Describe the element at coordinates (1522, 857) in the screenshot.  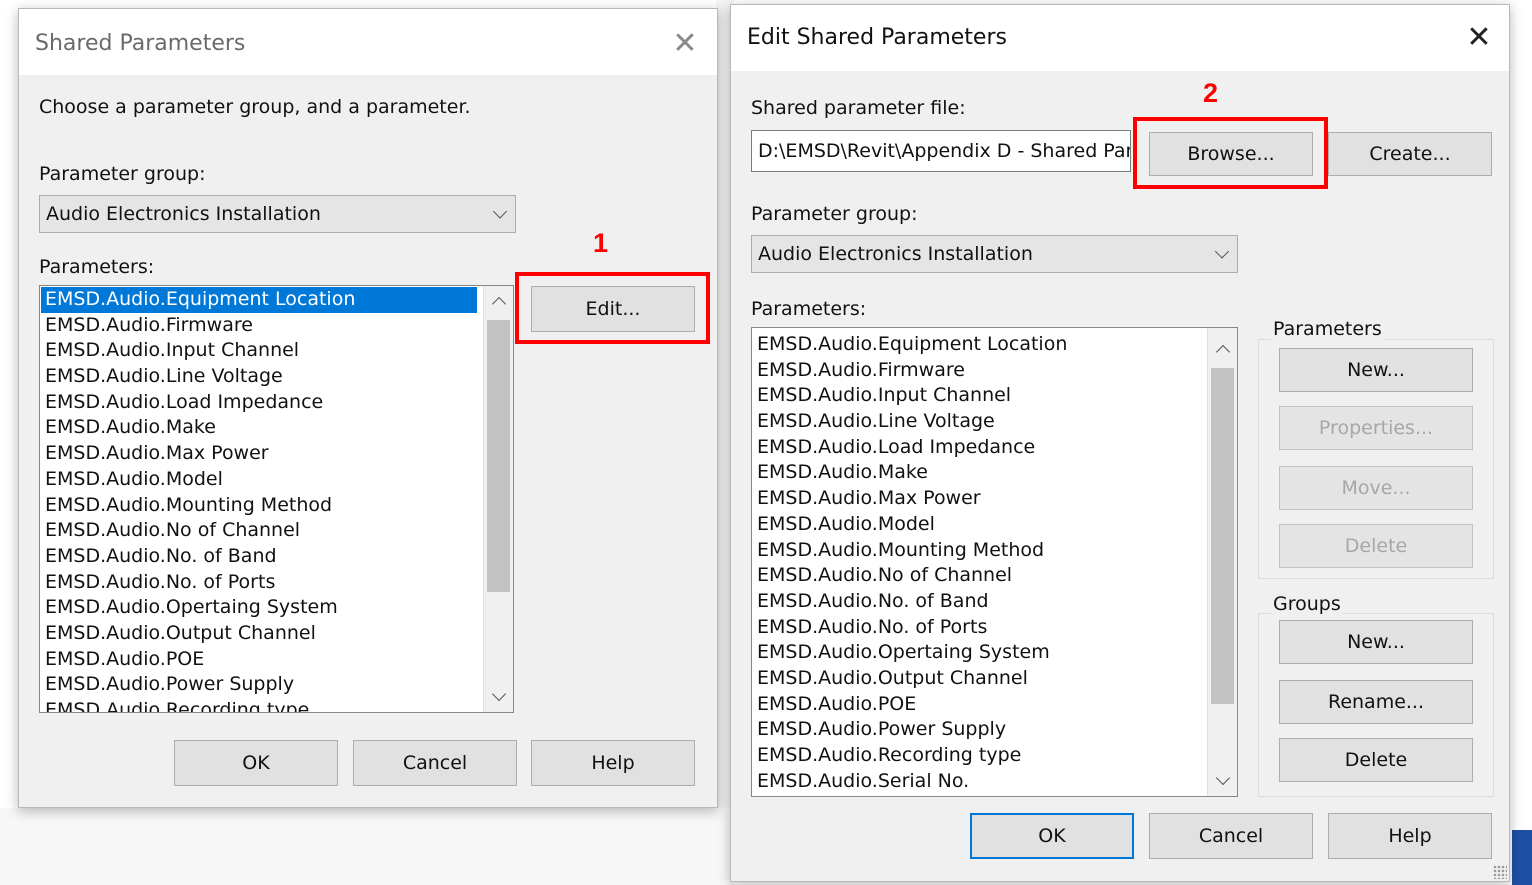
I see `background-app-accent` at that location.